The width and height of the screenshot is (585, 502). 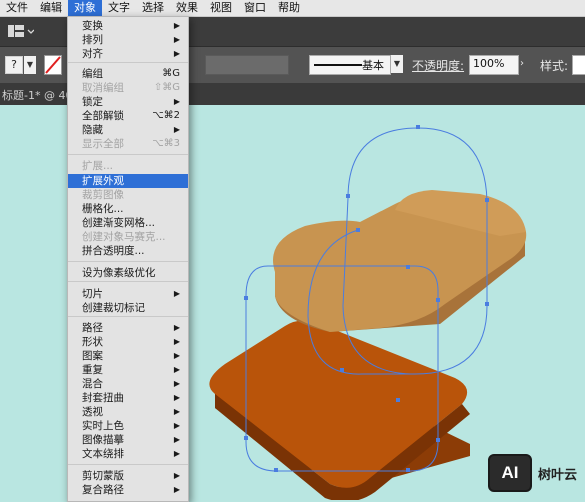 I want to click on menu-item-label: 创建裁切标记, so click(x=113, y=308).